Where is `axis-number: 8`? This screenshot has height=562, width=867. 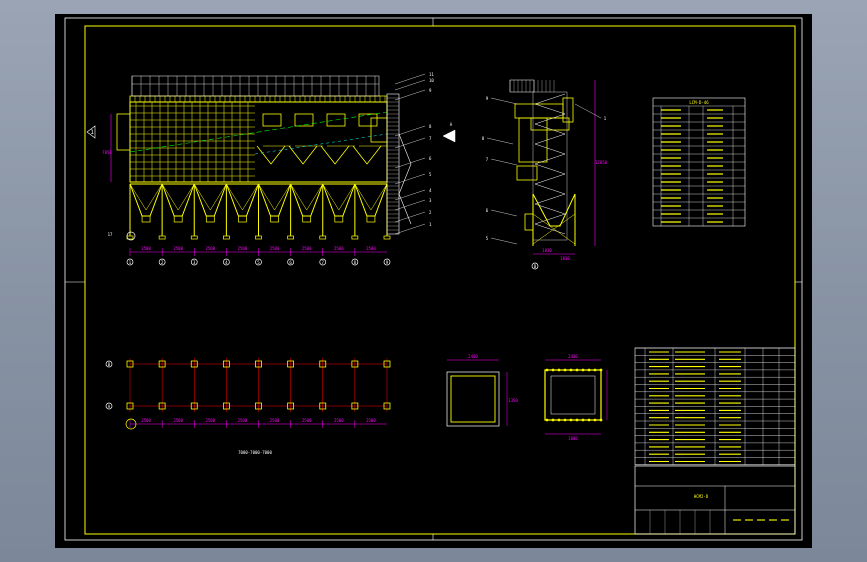 axis-number: 8 is located at coordinates (355, 262).